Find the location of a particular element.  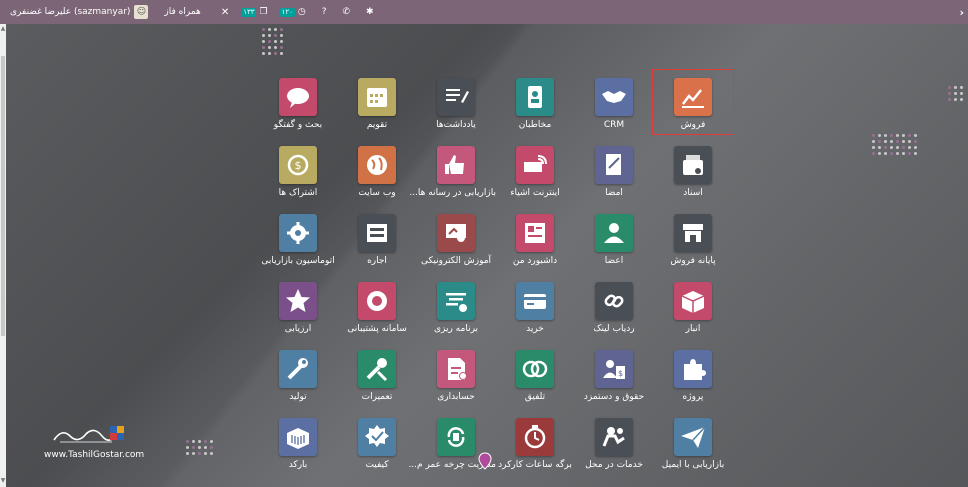

app-tile-pos-store: پایانه فروش is located at coordinates (693, 238).